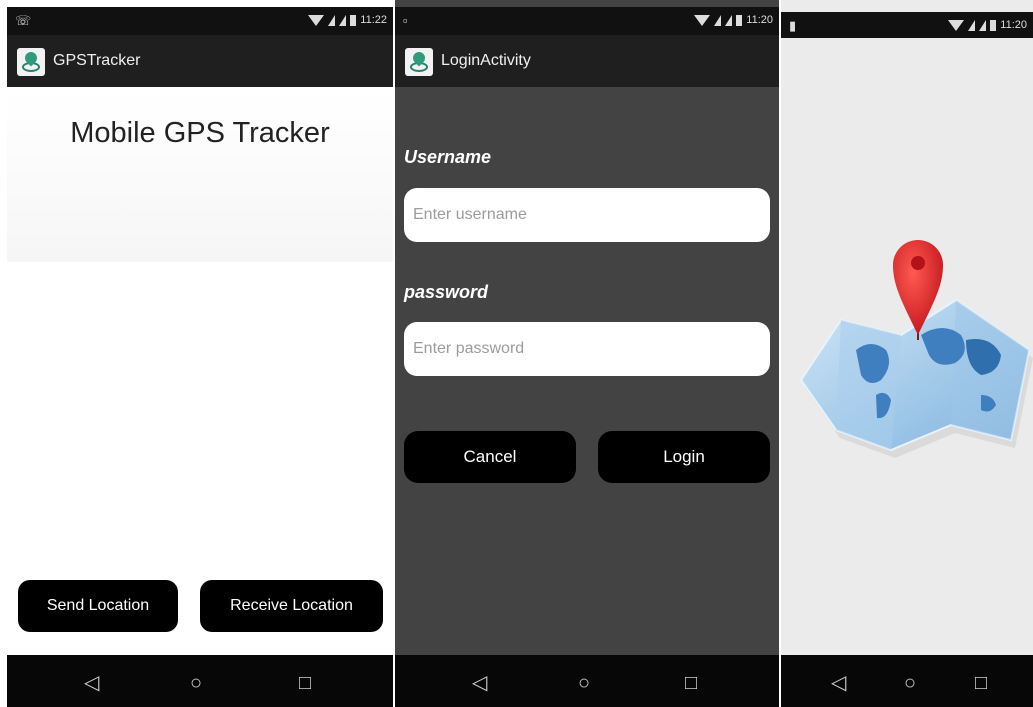  What do you see at coordinates (587, 215) in the screenshot?
I see `username-input` at bounding box center [587, 215].